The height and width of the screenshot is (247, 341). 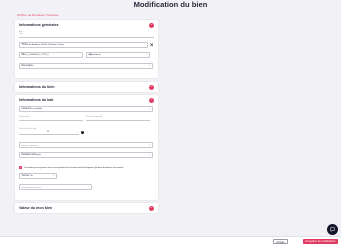 What do you see at coordinates (36, 99) in the screenshot?
I see `bail-info-title: Informations du bail` at bounding box center [36, 99].